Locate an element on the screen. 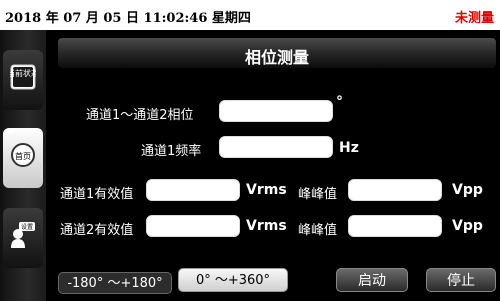 Image resolution: width=500 pixels, height=301 pixels. home-icon: 首页 is located at coordinates (23, 155).